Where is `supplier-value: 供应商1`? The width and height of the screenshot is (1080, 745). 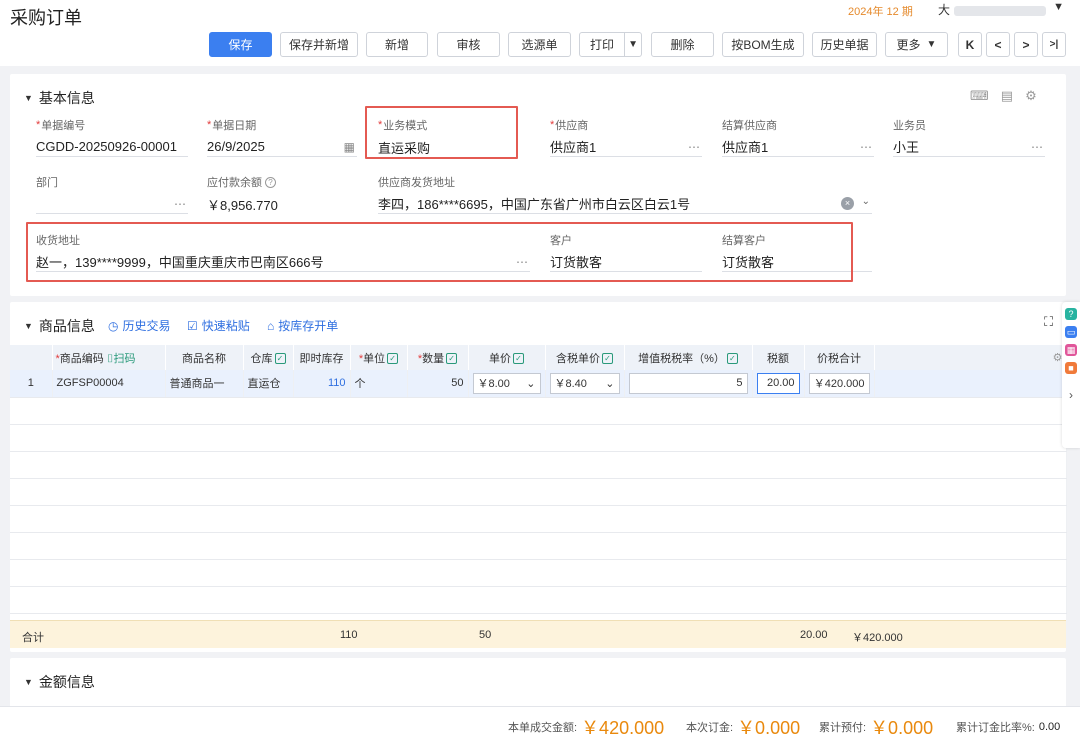
supplier-value: 供应商1 is located at coordinates (573, 147).